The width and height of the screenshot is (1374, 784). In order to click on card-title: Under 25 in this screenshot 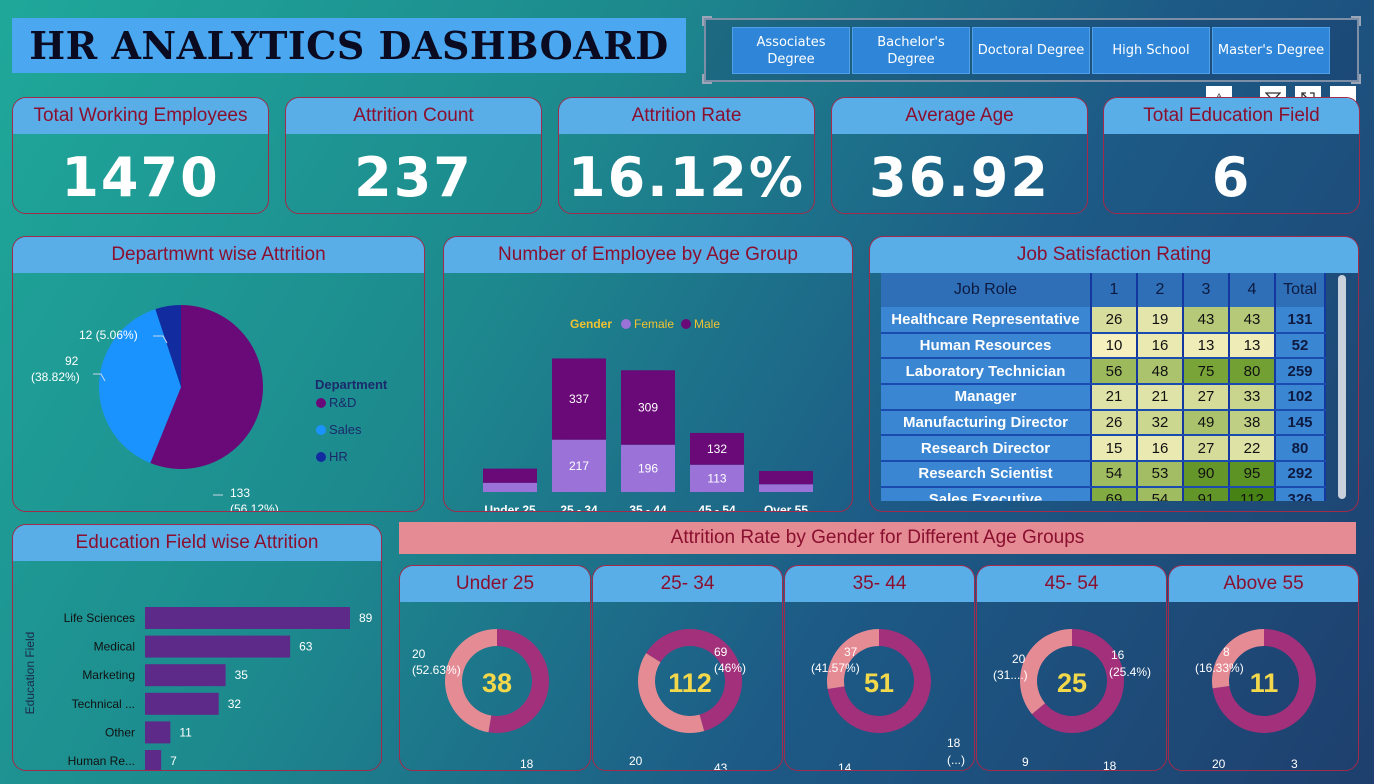, I will do `click(495, 584)`.